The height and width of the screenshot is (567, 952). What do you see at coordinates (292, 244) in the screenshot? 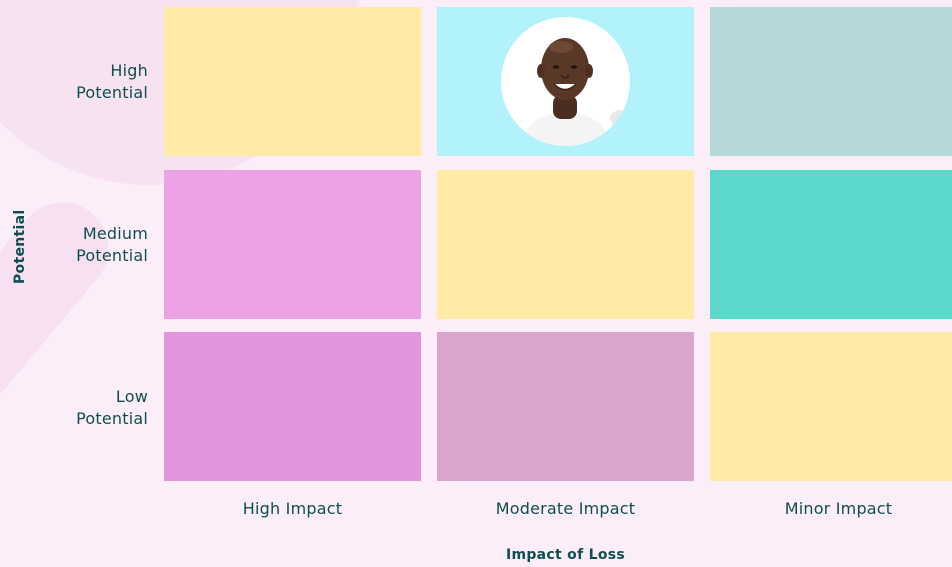
I see `cell-medium-potential-high-impact` at bounding box center [292, 244].